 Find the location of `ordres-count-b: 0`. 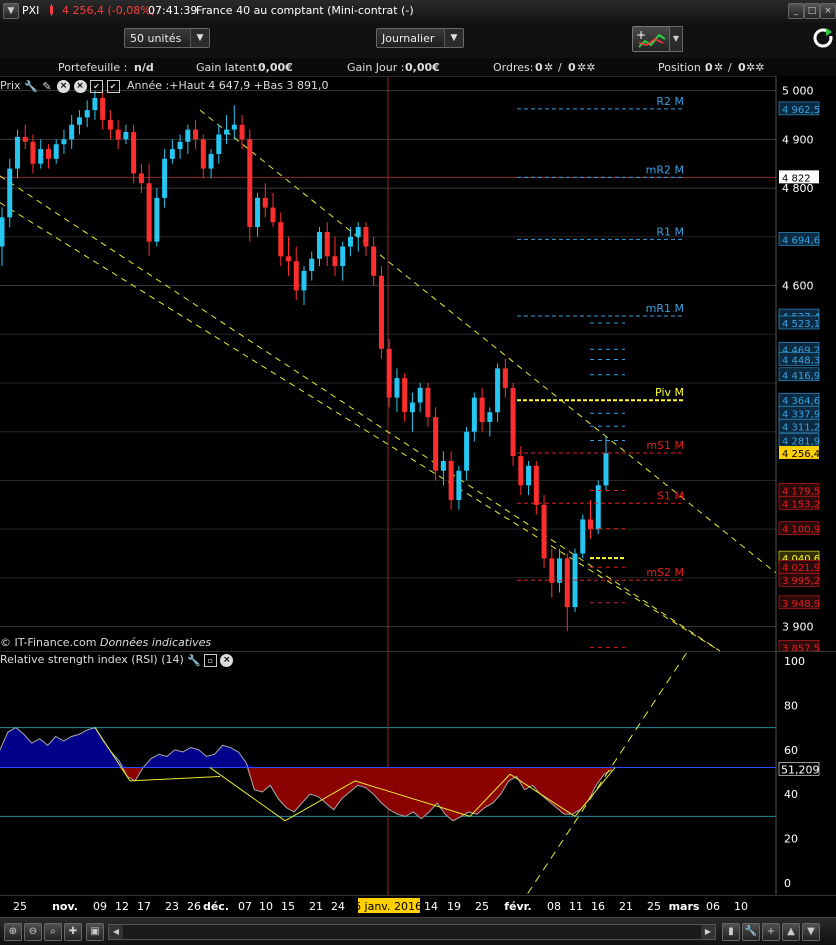

ordres-count-b: 0 is located at coordinates (572, 67).